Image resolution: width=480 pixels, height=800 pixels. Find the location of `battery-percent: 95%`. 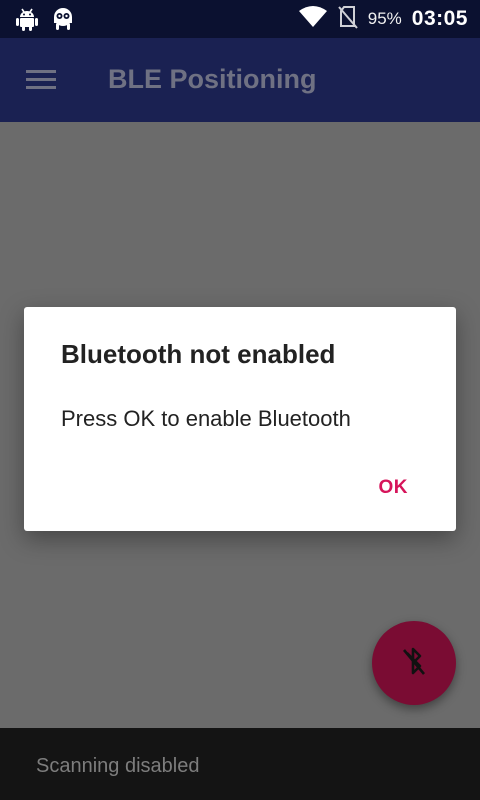

battery-percent: 95% is located at coordinates (384, 18).